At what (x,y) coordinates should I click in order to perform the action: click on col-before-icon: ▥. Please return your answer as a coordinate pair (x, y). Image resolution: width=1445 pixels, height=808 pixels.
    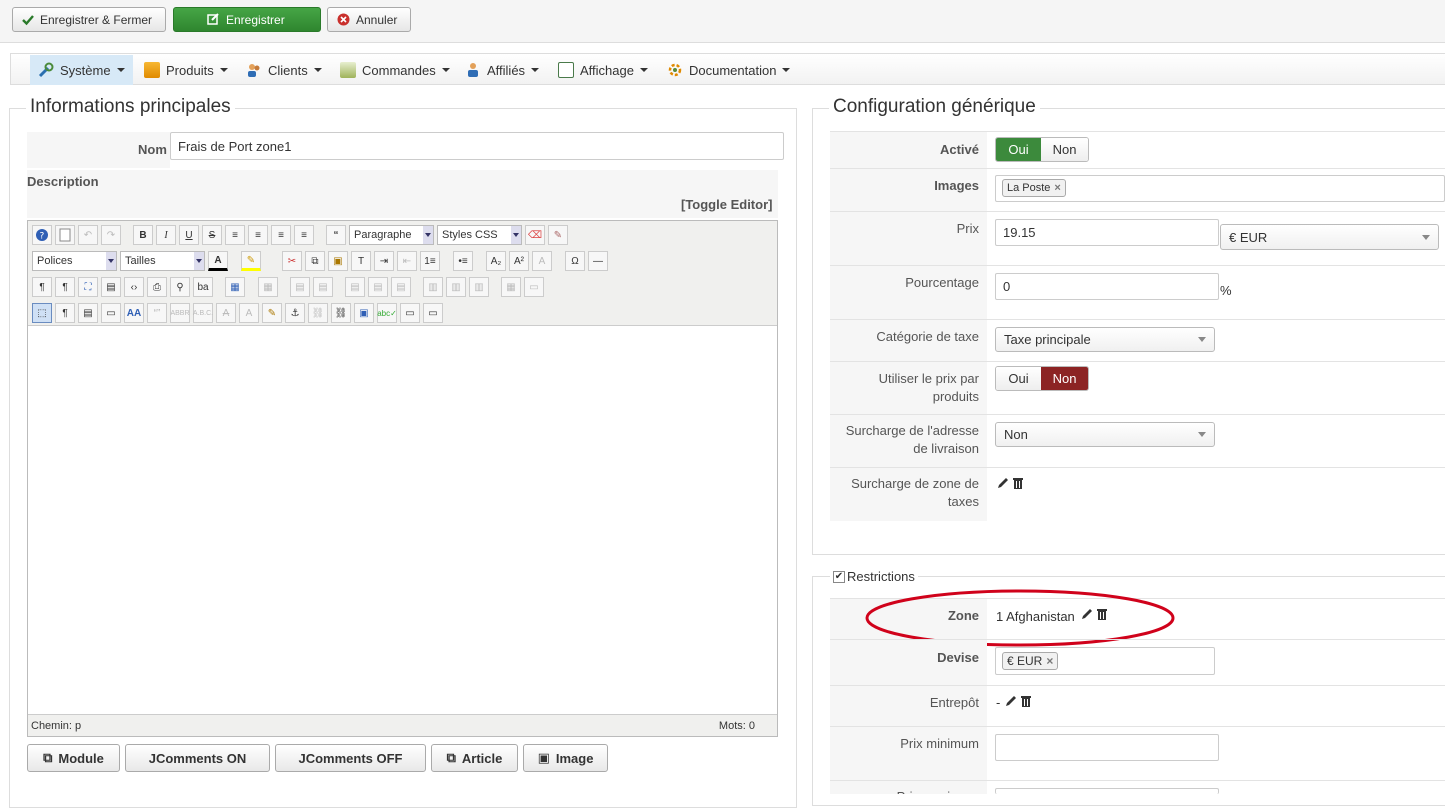
    Looking at the image, I should click on (433, 287).